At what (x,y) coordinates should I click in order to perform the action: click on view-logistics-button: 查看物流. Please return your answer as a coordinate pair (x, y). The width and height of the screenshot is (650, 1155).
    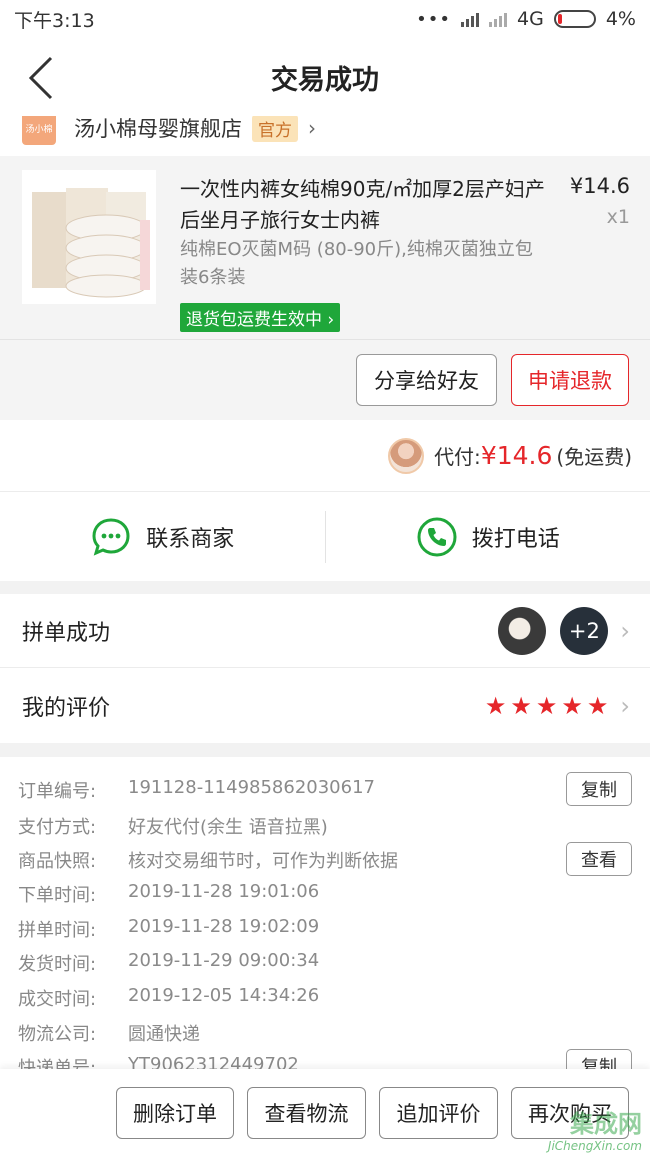
    Looking at the image, I should click on (306, 1113).